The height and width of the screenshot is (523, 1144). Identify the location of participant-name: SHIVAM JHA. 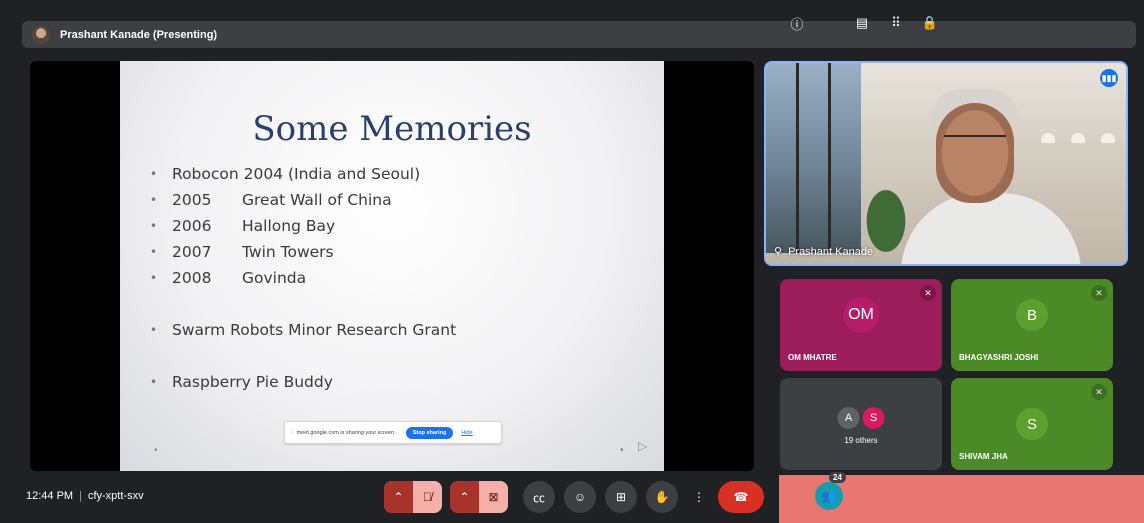
(983, 456).